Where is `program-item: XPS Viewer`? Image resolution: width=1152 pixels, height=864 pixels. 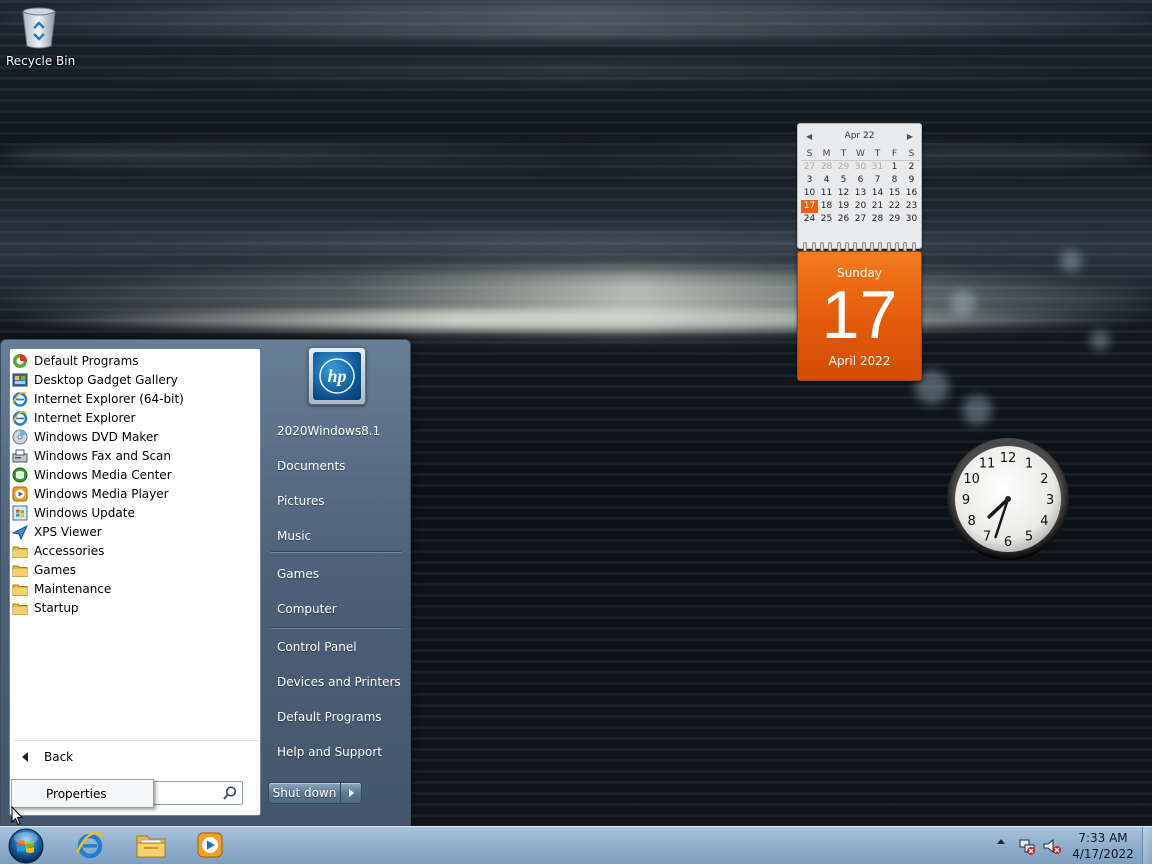
program-item: XPS Viewer is located at coordinates (132, 531).